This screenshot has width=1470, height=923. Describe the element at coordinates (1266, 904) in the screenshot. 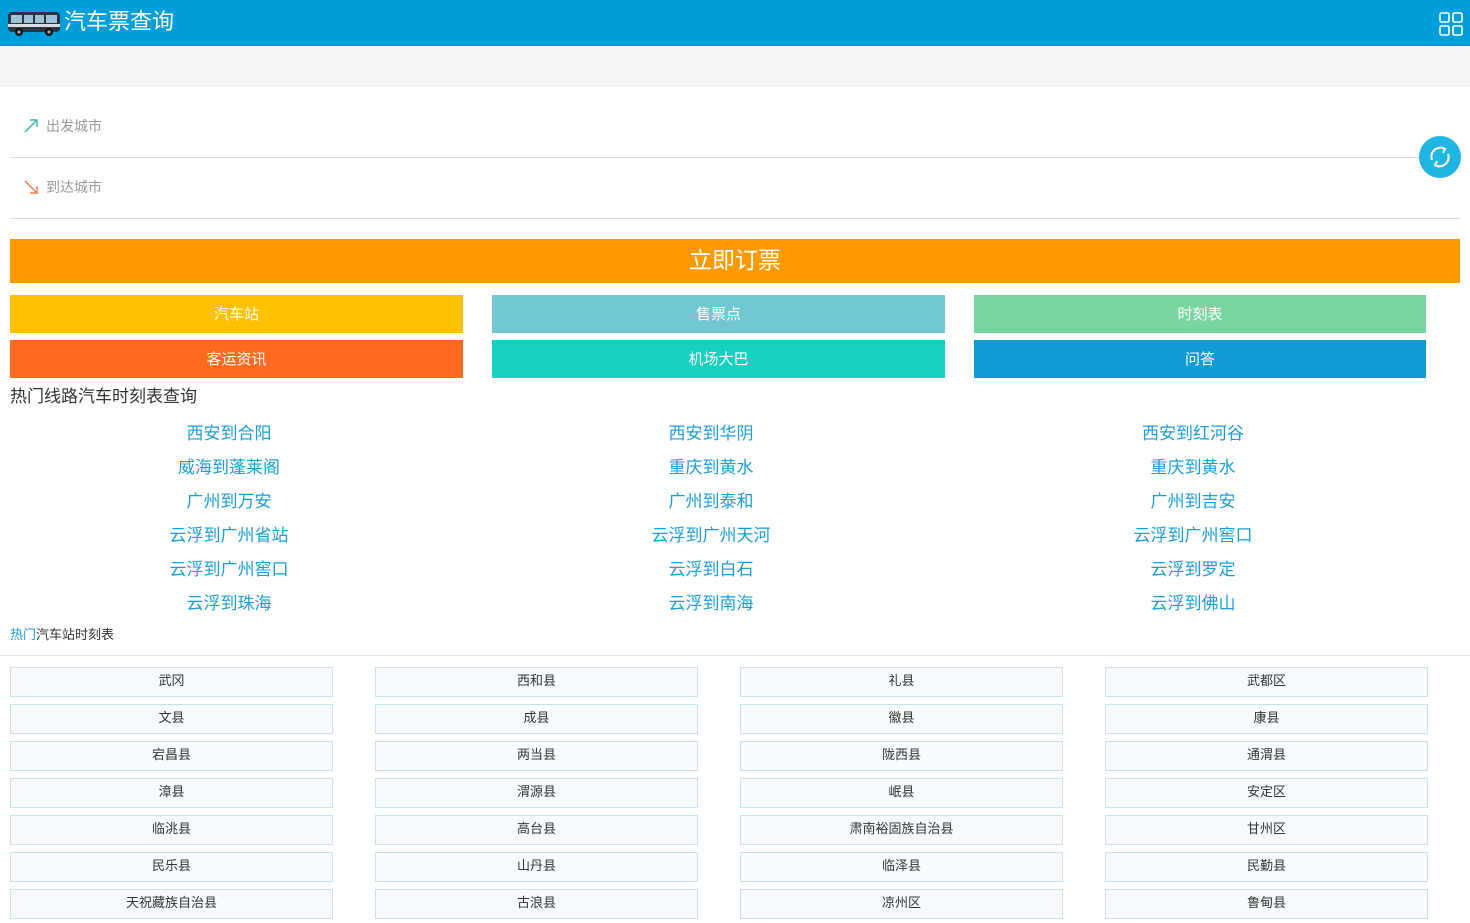

I see `station-button: 鲁甸县` at that location.